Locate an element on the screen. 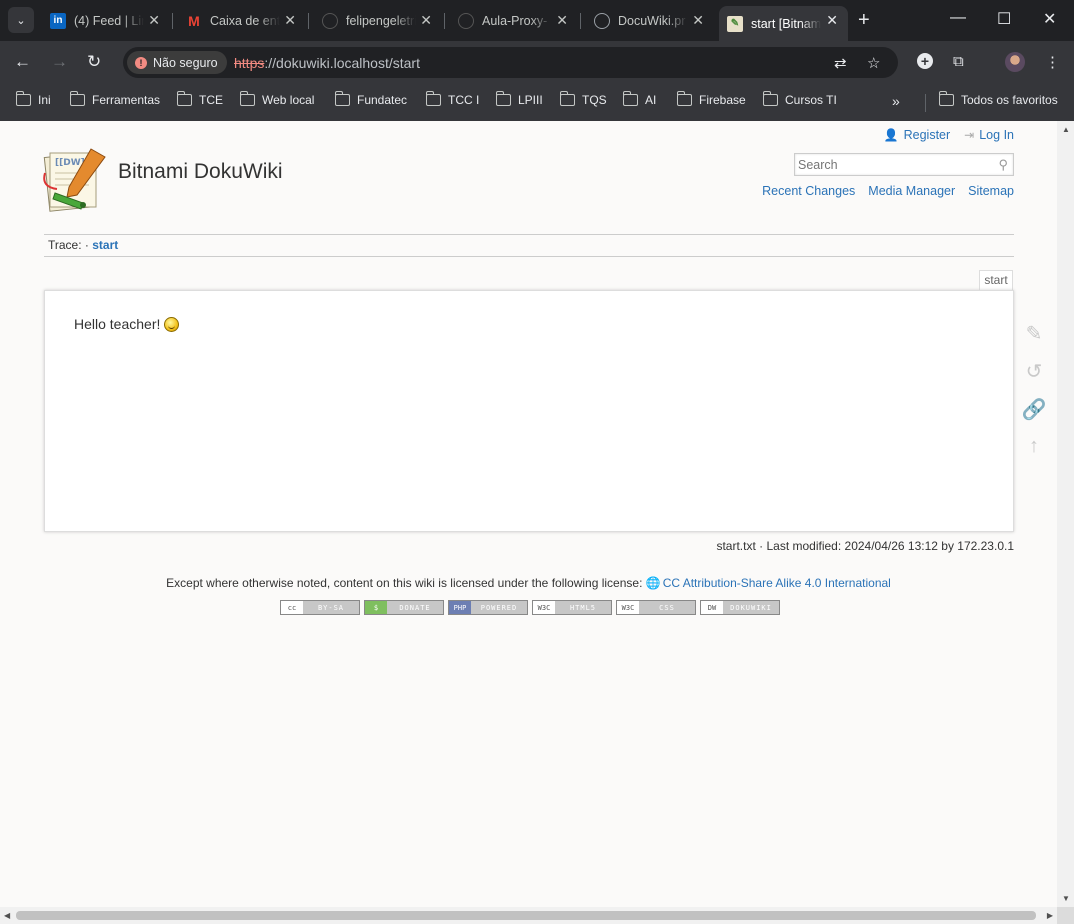  chevron-down-icon: ⌄ is located at coordinates (21, 20).